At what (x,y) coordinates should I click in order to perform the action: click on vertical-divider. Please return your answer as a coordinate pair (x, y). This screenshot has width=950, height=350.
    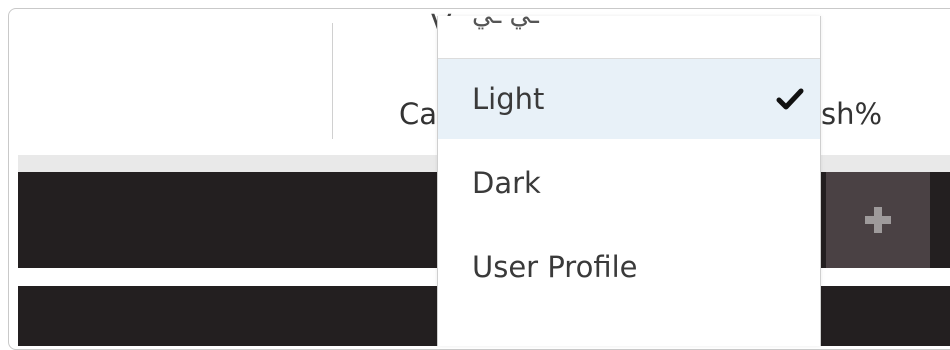
    Looking at the image, I should click on (332, 81).